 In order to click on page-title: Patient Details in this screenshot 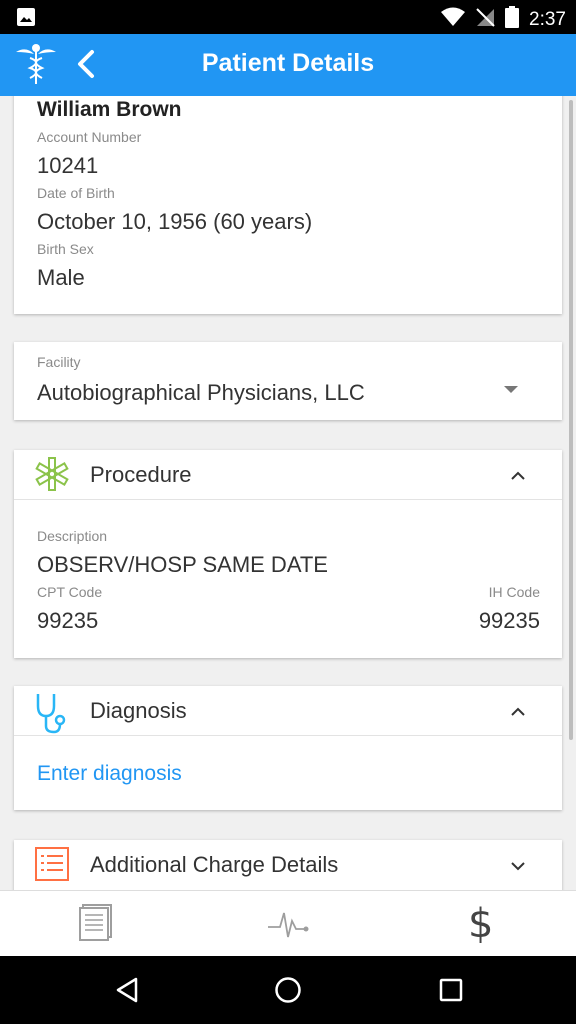, I will do `click(288, 63)`.